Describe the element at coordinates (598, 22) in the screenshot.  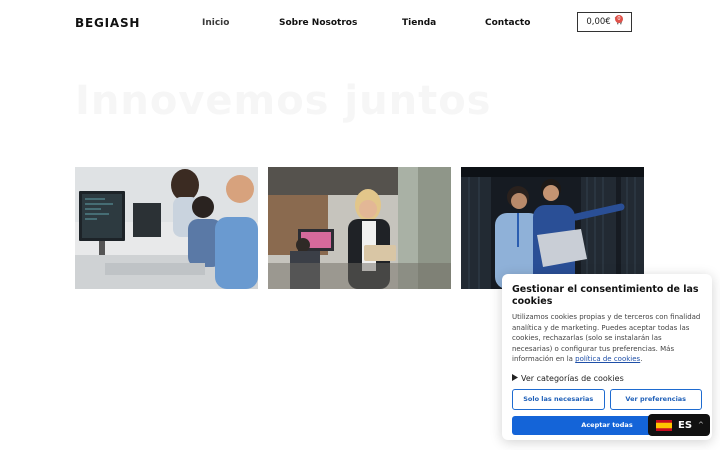
I see `cart-total: 0,00€` at that location.